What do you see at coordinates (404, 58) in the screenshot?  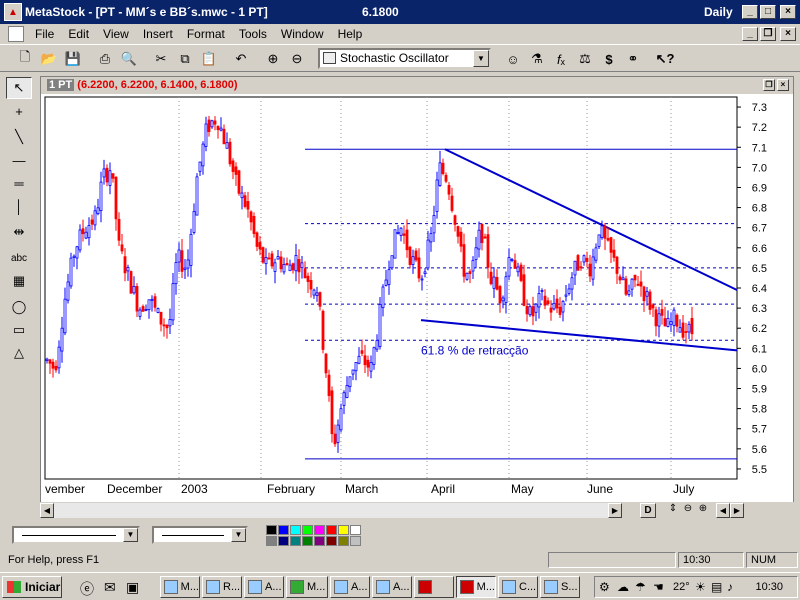 I see `indicator-select: Stochastic Oscillator ▼` at bounding box center [404, 58].